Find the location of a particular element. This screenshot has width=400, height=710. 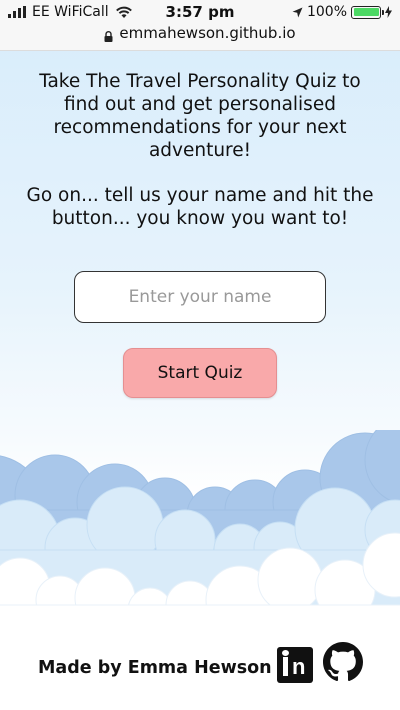

footer: Made by Emma Hewson n is located at coordinates (200, 663).